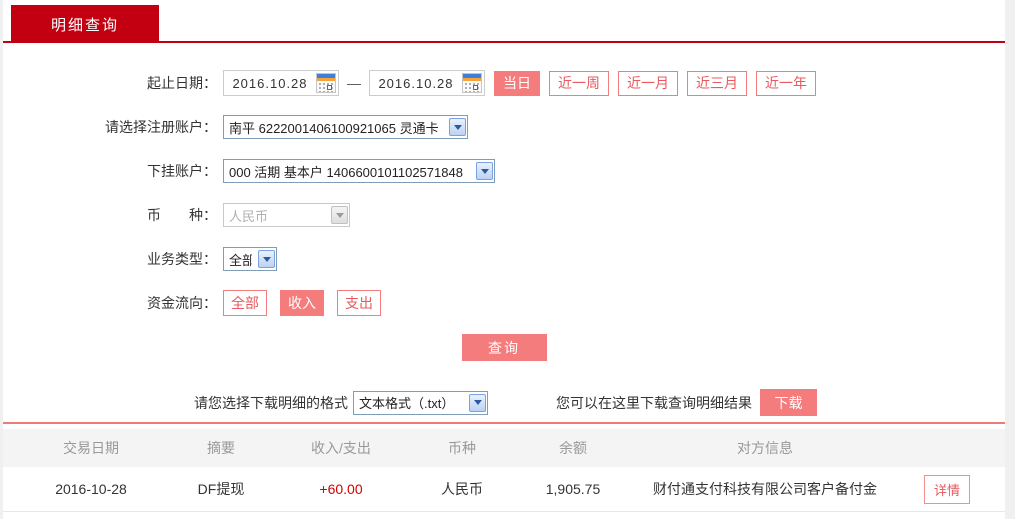  Describe the element at coordinates (765, 489) in the screenshot. I see `cell-counterparty: 财付通支付科技有限公司客户备付金` at that location.